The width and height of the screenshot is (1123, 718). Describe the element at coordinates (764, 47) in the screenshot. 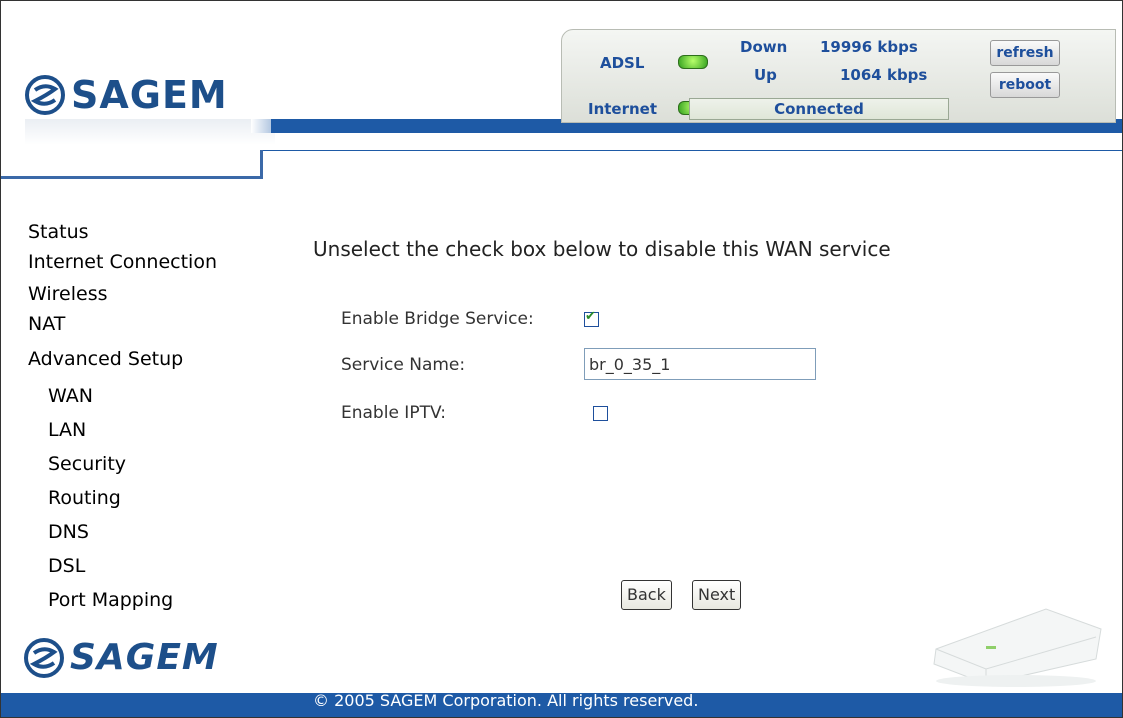

I see `down-label: Down` at that location.